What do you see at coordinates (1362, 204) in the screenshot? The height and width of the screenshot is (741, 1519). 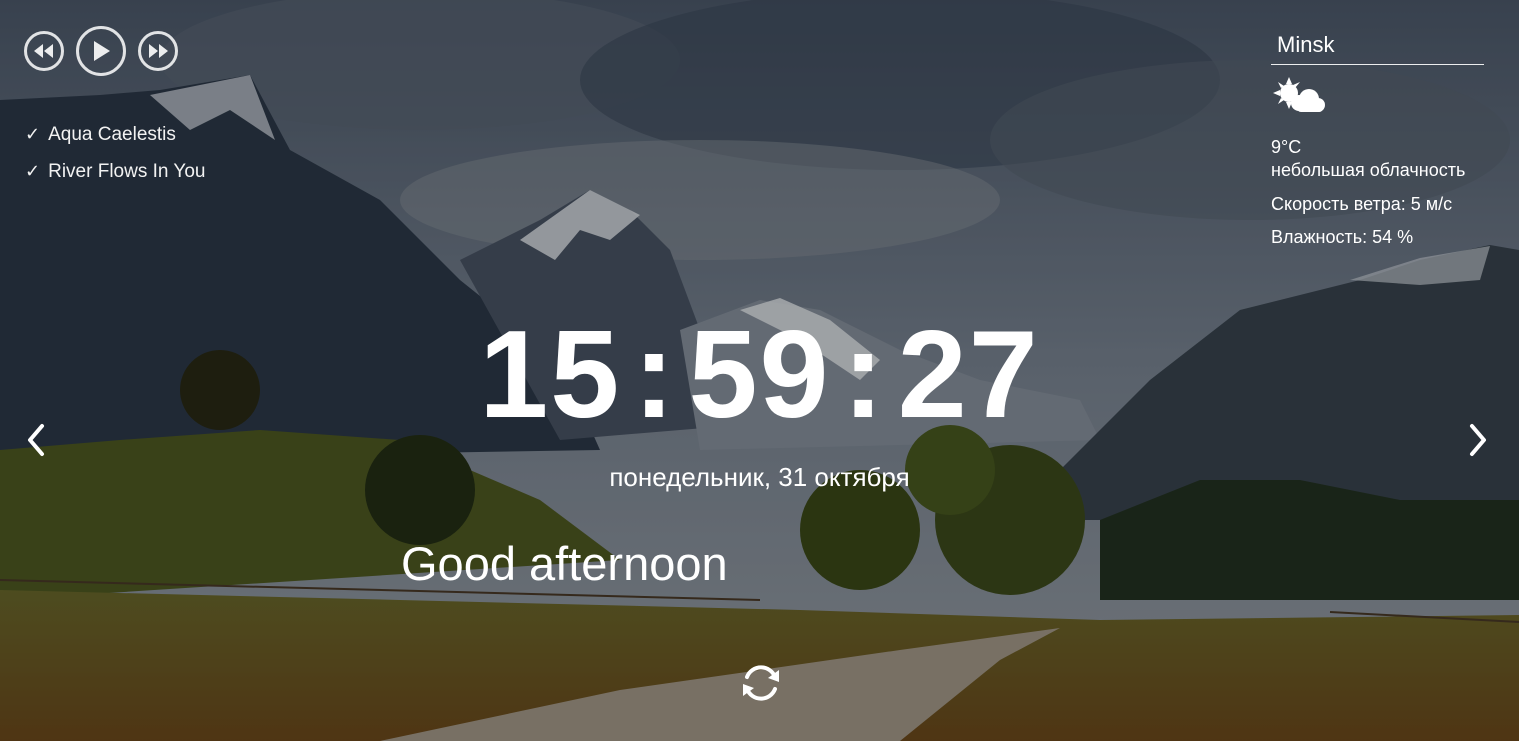 I see `wind-speed: Скорость ветра: 5 м/с` at bounding box center [1362, 204].